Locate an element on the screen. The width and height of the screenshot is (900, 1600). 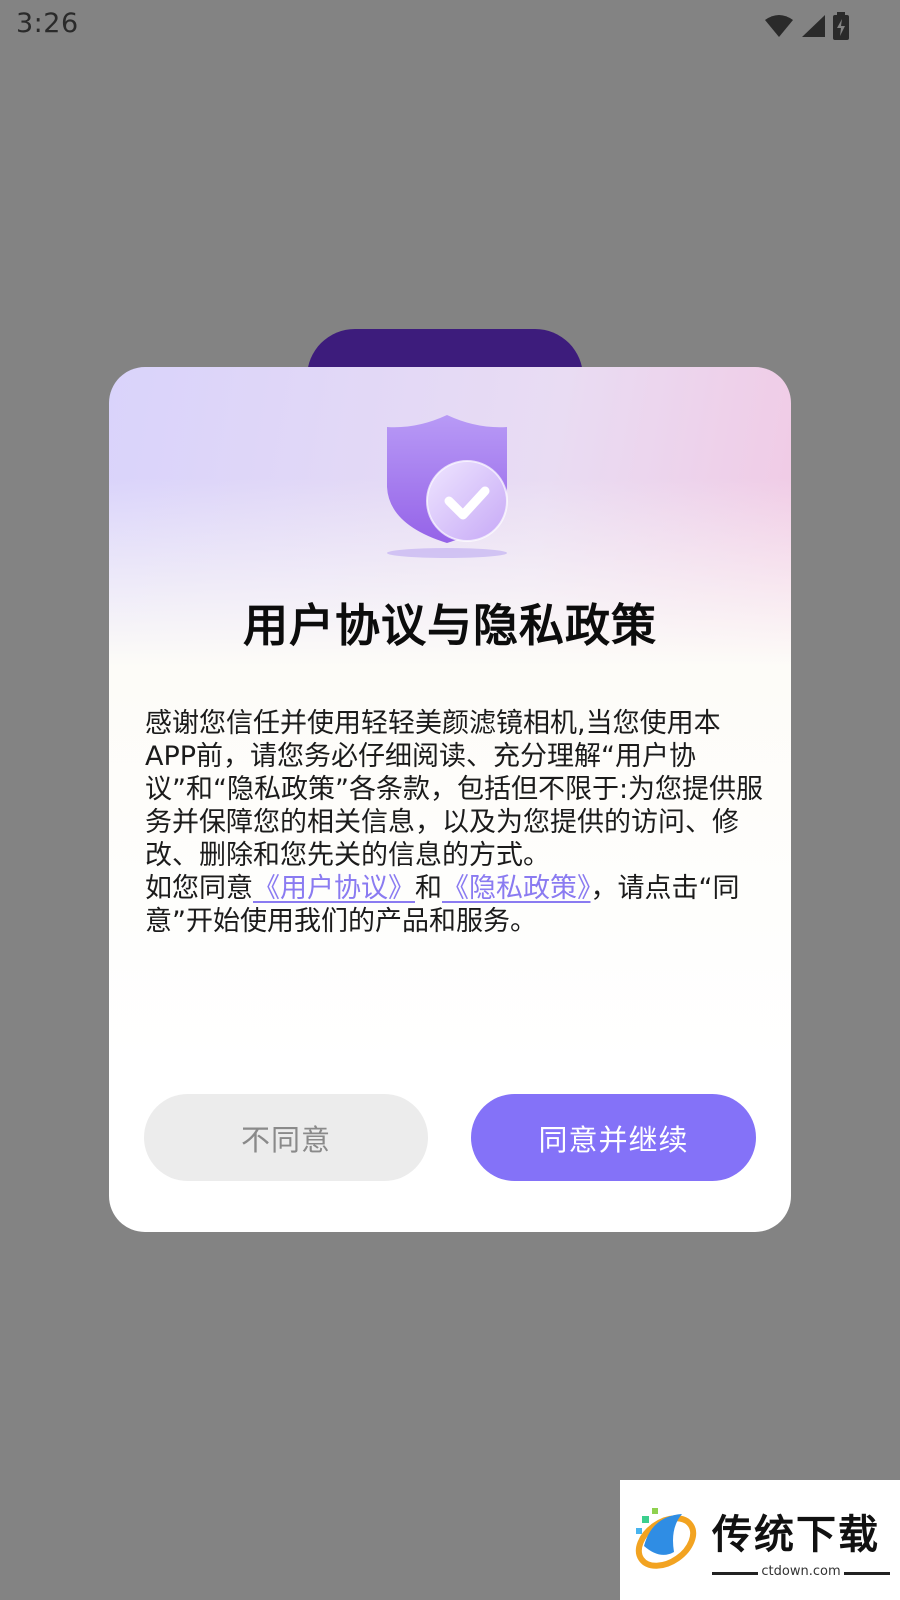
status-icons is located at coordinates (807, 26).